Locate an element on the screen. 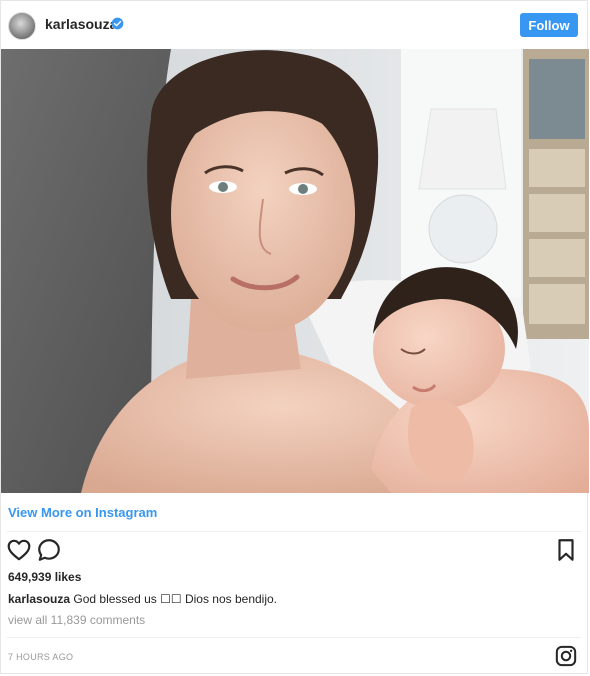 The width and height of the screenshot is (590, 676). comment-icon is located at coordinates (49, 550).